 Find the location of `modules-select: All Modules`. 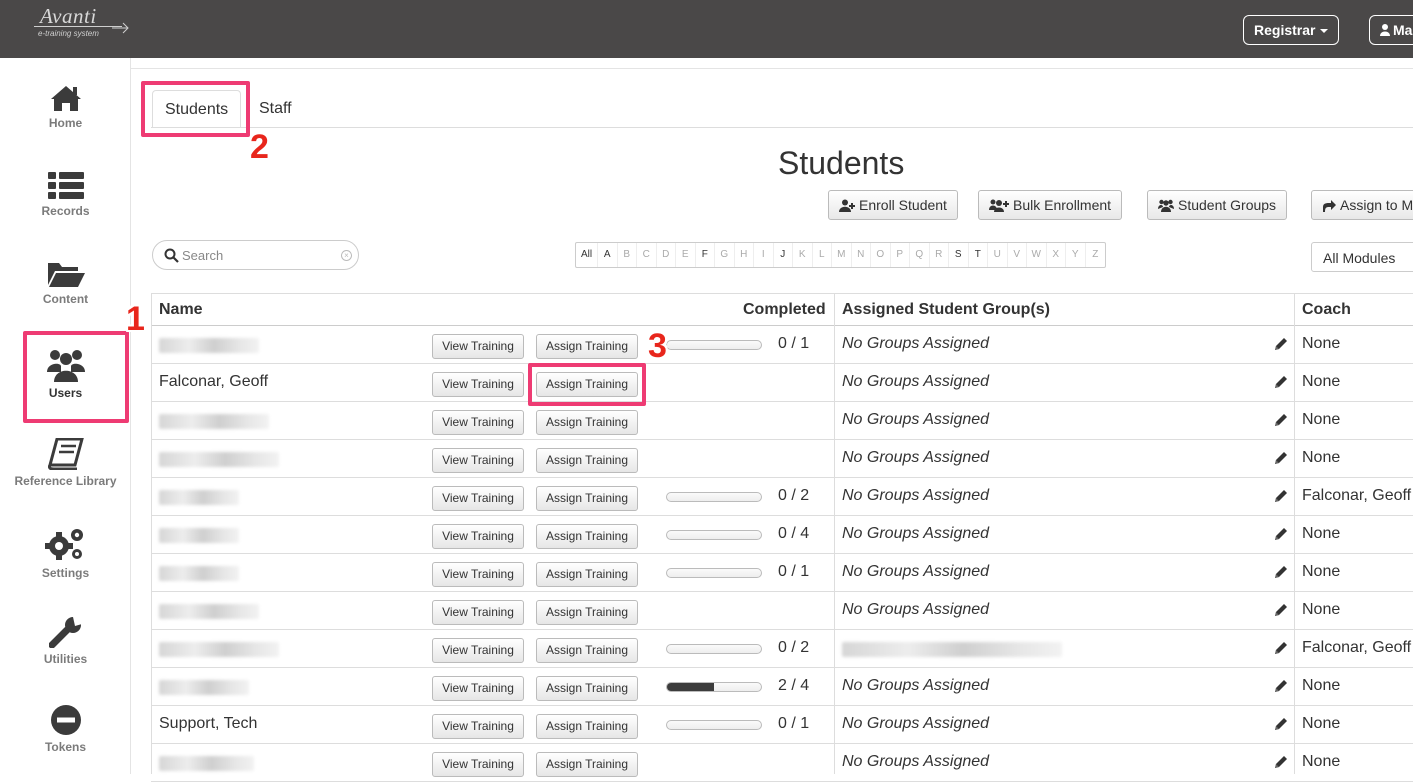

modules-select: All Modules is located at coordinates (1362, 257).